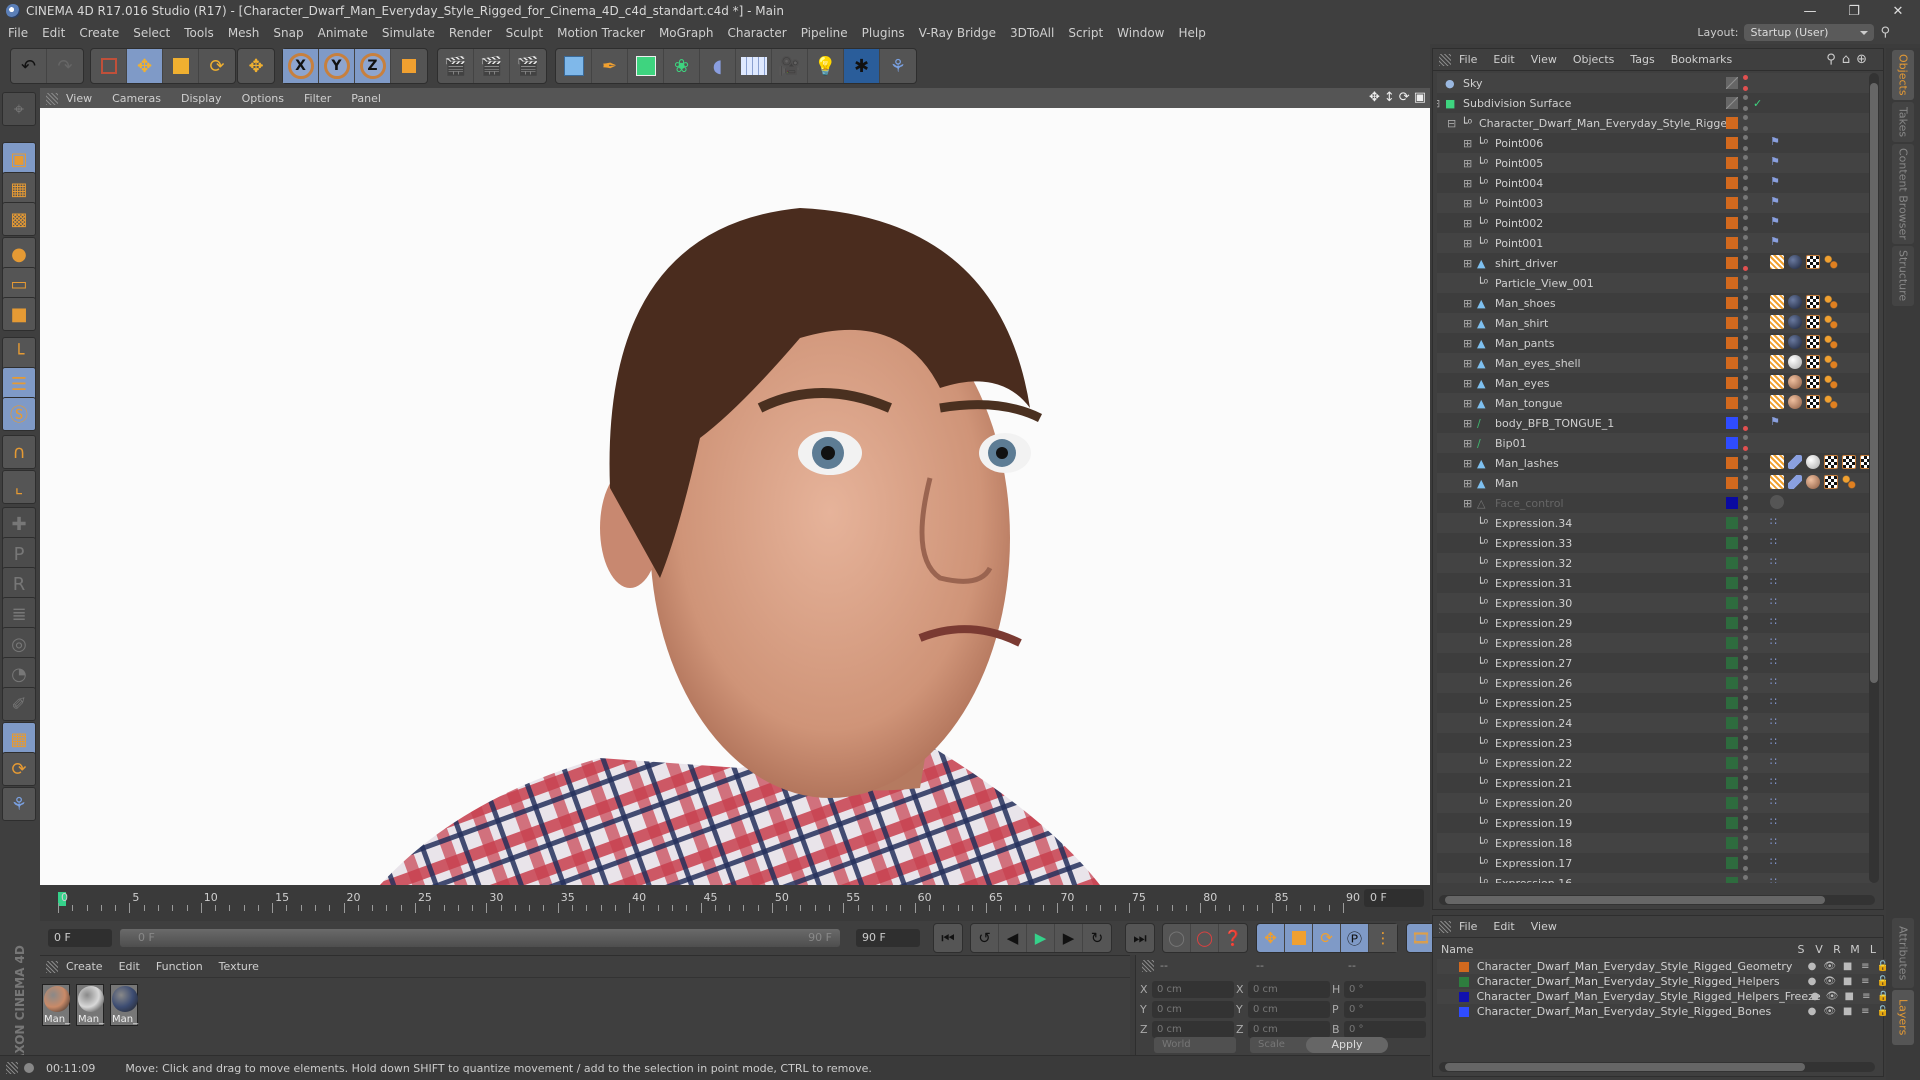 This screenshot has height=1080, width=1920. What do you see at coordinates (646, 66) in the screenshot?
I see `subdivision-icon` at bounding box center [646, 66].